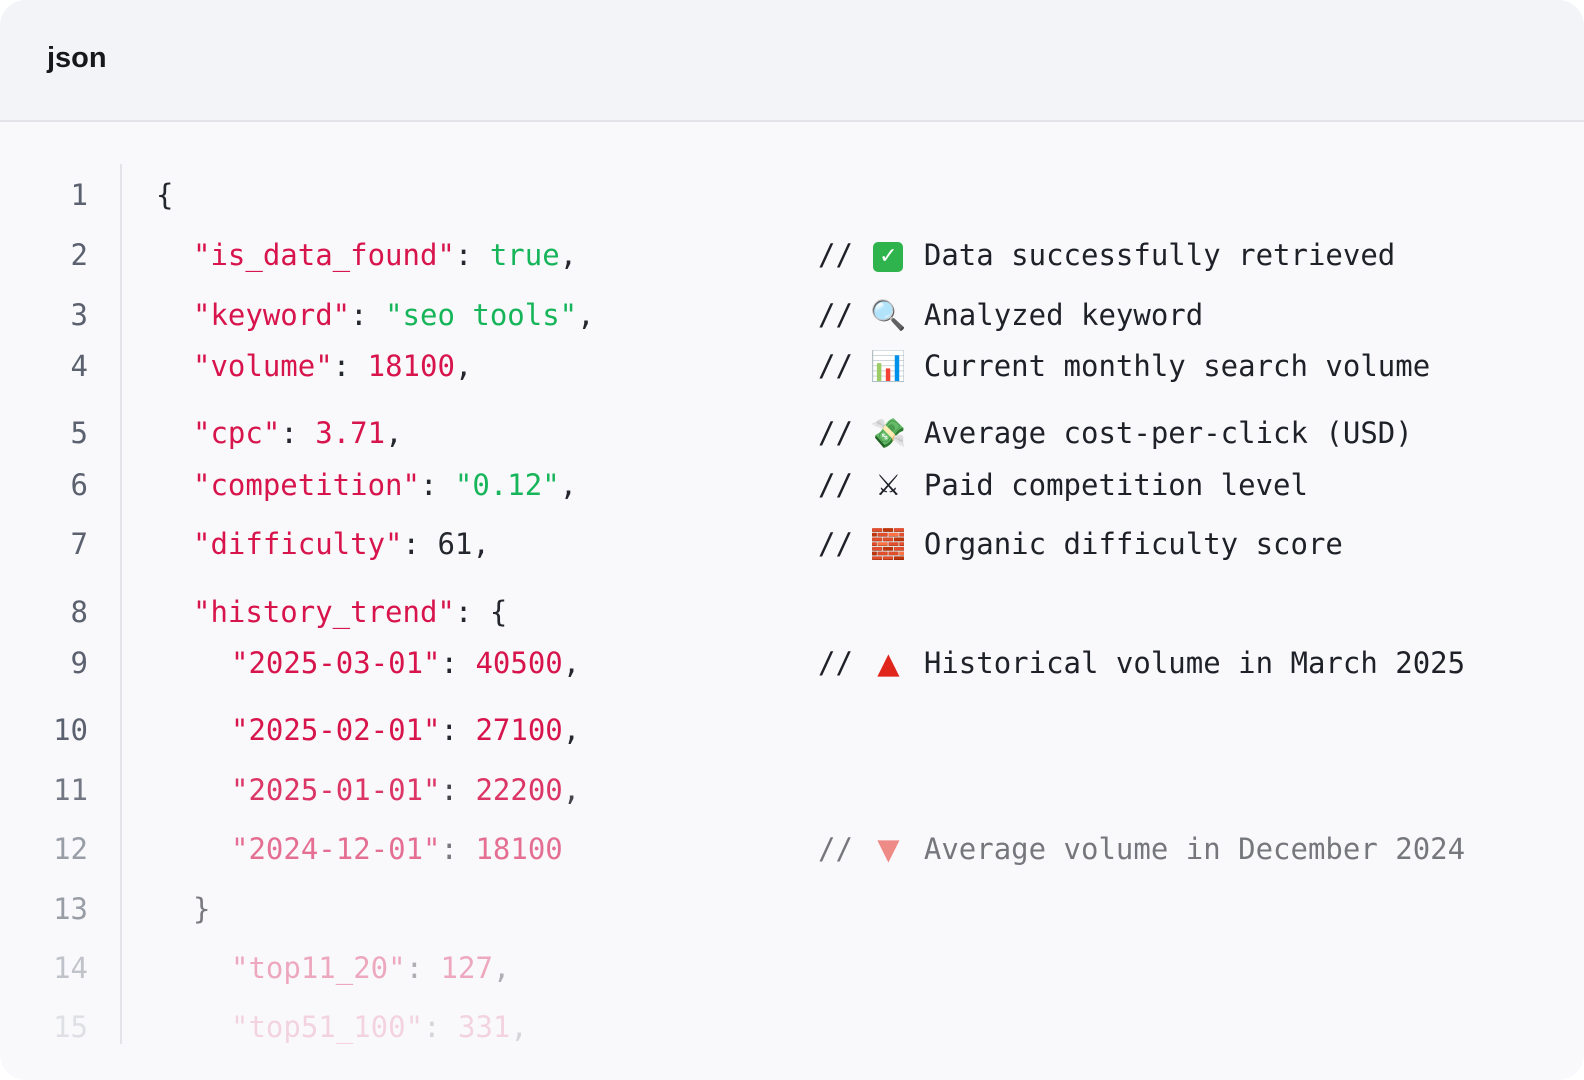 This screenshot has height=1080, width=1584. What do you see at coordinates (79, 485) in the screenshot?
I see `line-number: 6` at bounding box center [79, 485].